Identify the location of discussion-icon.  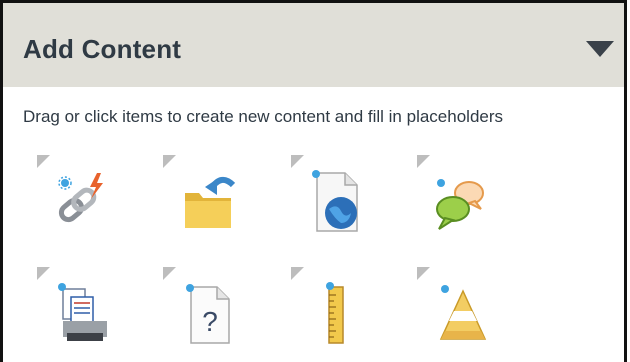
(460, 204).